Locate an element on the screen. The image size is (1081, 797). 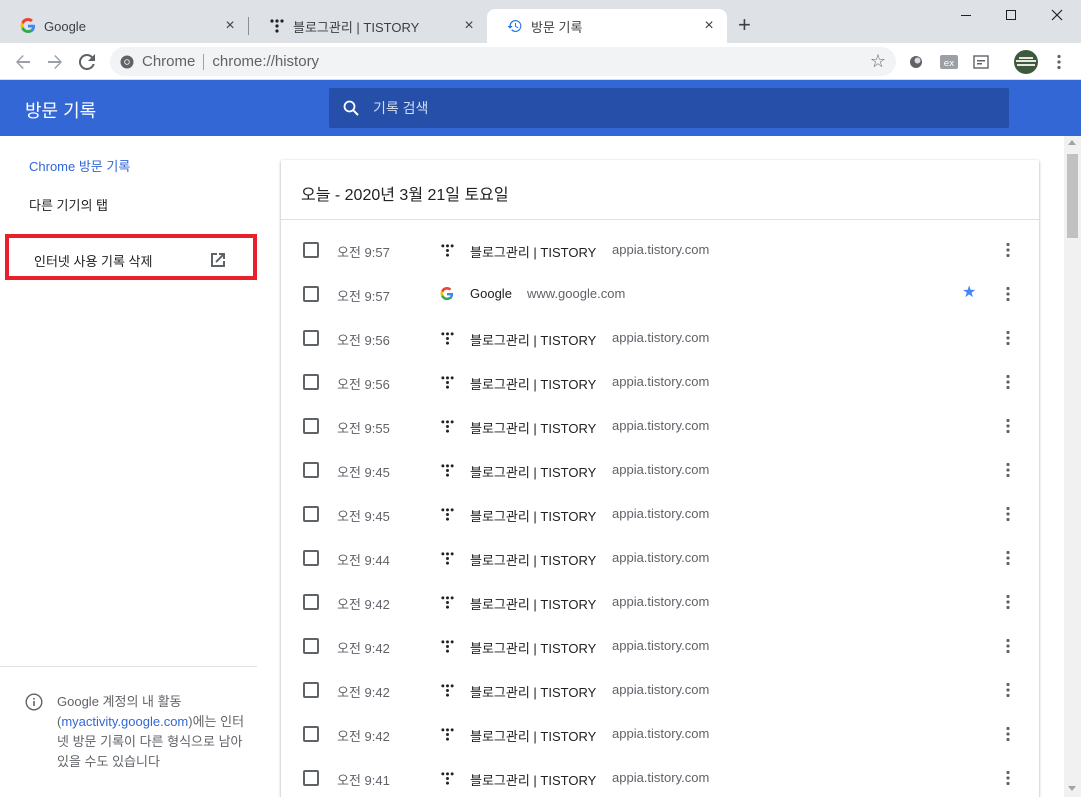
history-row: 오전 9:44 블로그관리 | TISTORY appia.tistory.com is located at coordinates (660, 558).